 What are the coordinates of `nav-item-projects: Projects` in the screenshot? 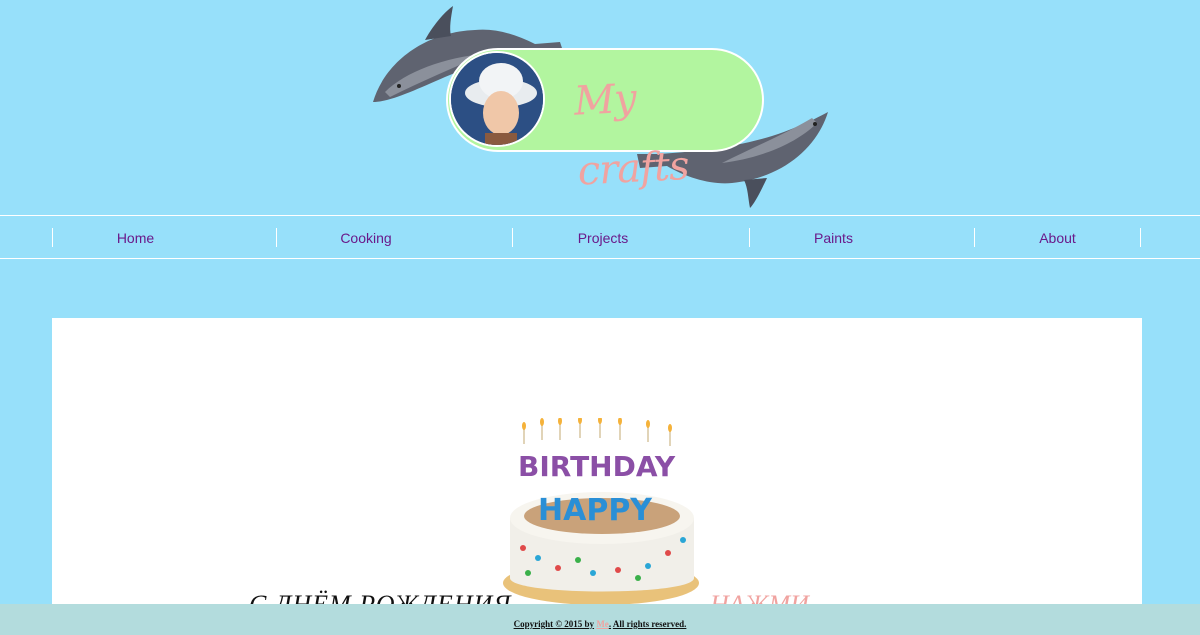 It's located at (603, 238).